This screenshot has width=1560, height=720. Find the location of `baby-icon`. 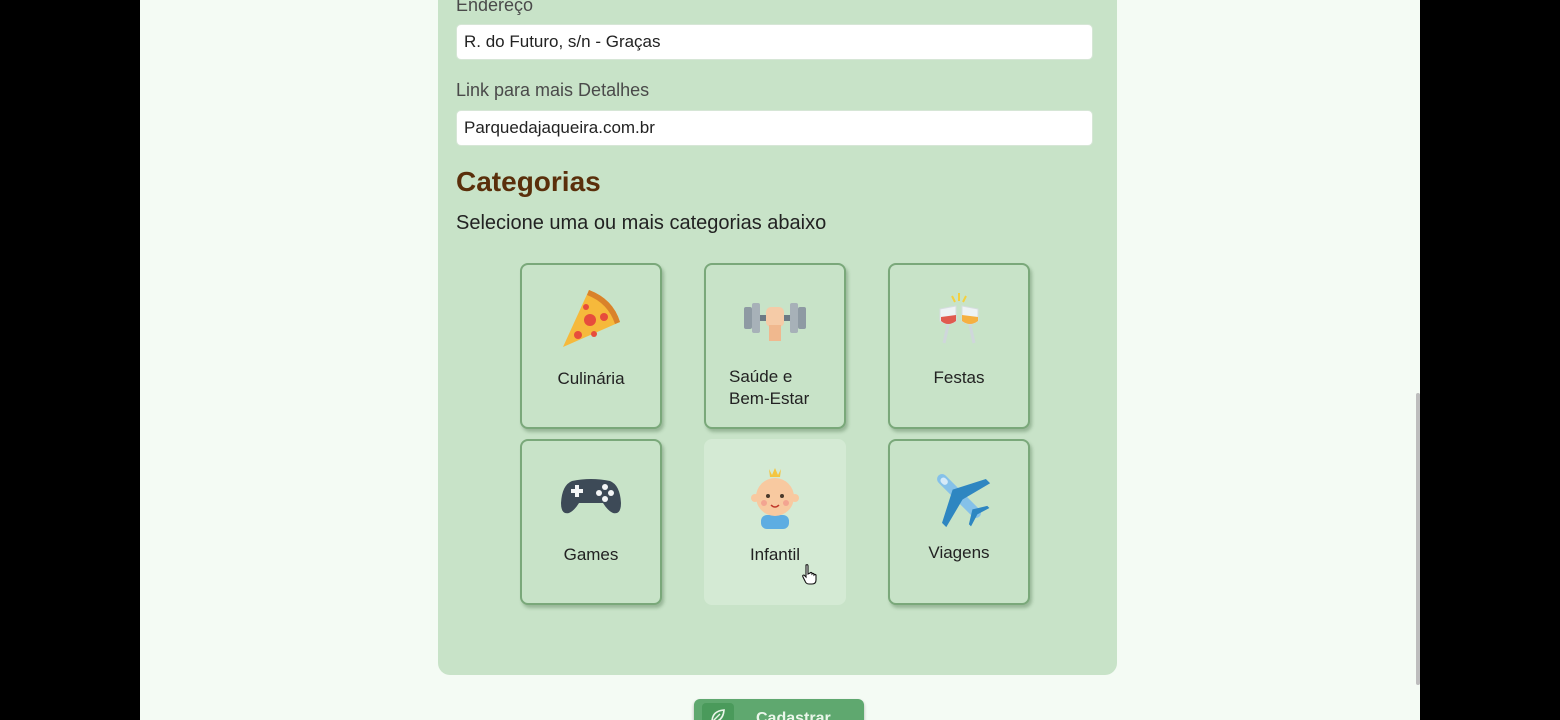

baby-icon is located at coordinates (775, 496).